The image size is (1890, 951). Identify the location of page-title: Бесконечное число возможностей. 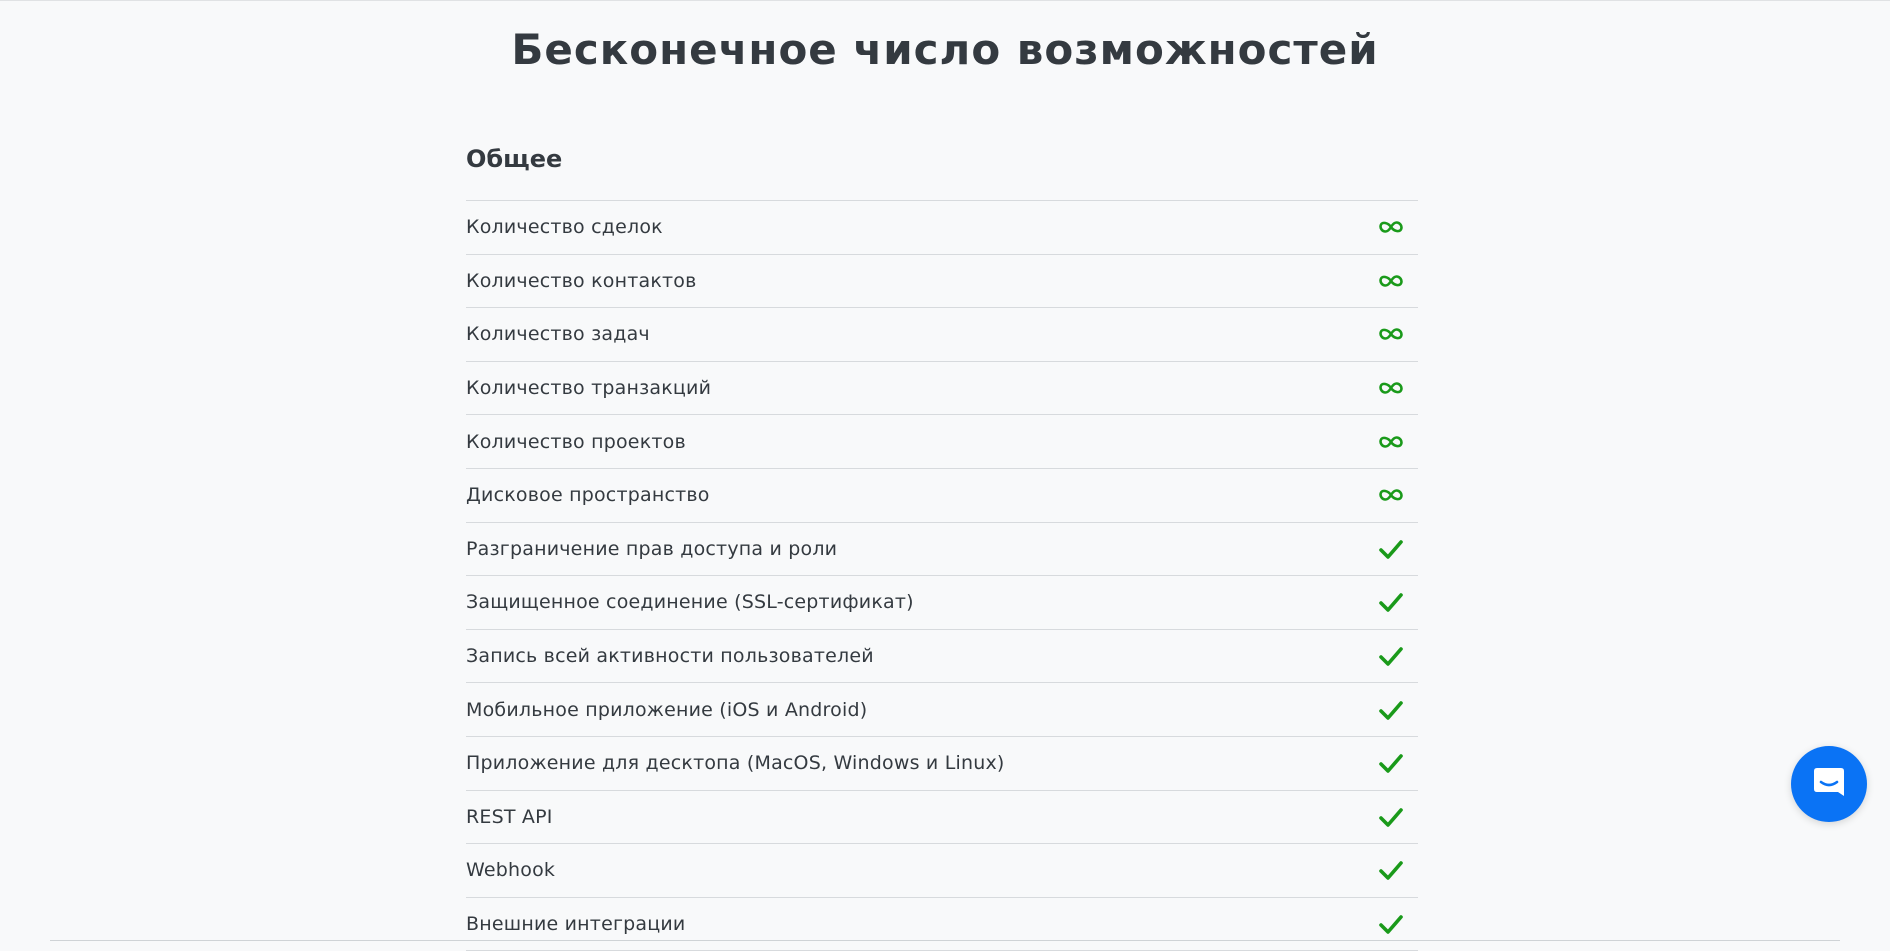
(945, 49).